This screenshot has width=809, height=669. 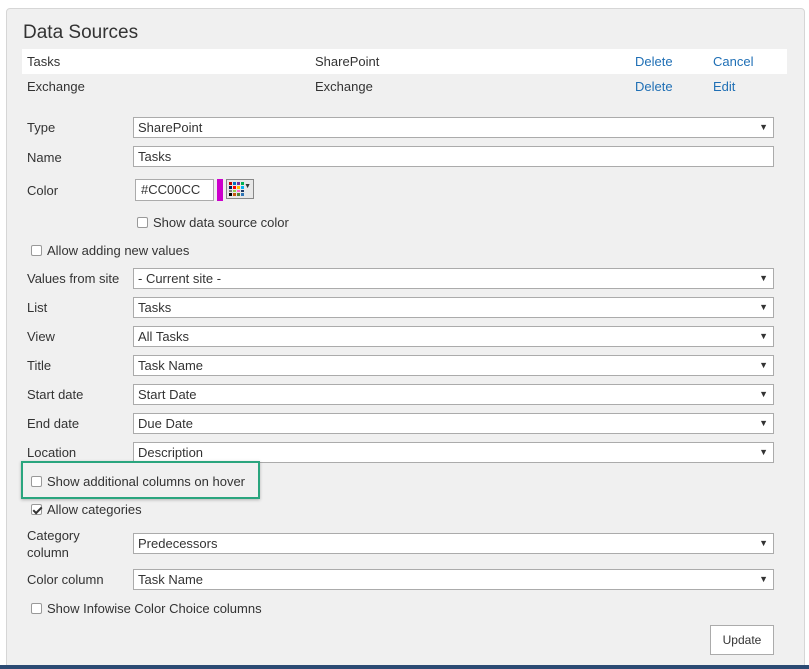 I want to click on allow-categories-label: Allow categories, so click(x=94, y=509).